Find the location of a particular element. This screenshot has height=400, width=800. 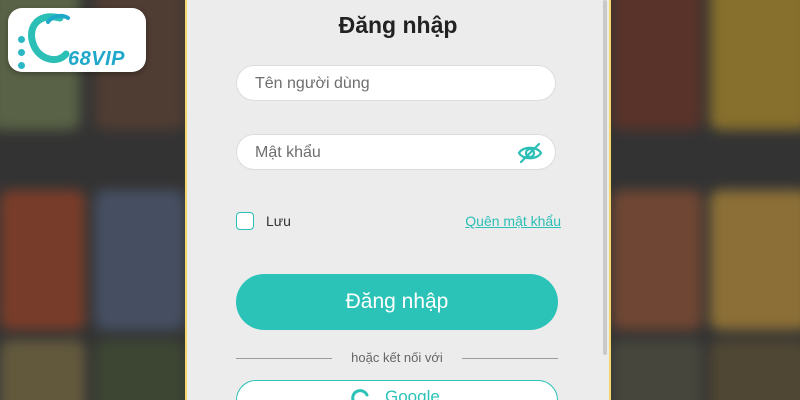

logo-text: 68VIP is located at coordinates (96, 59).